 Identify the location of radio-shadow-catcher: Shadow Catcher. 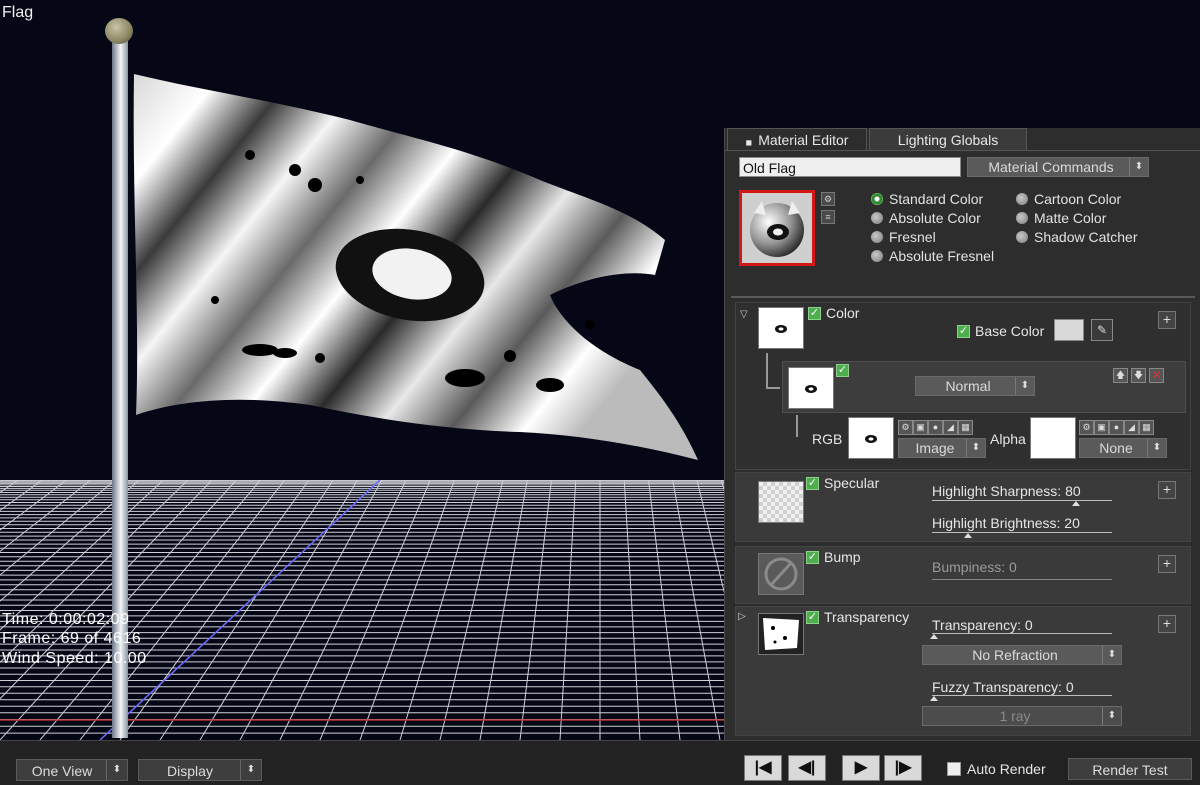
(1077, 237).